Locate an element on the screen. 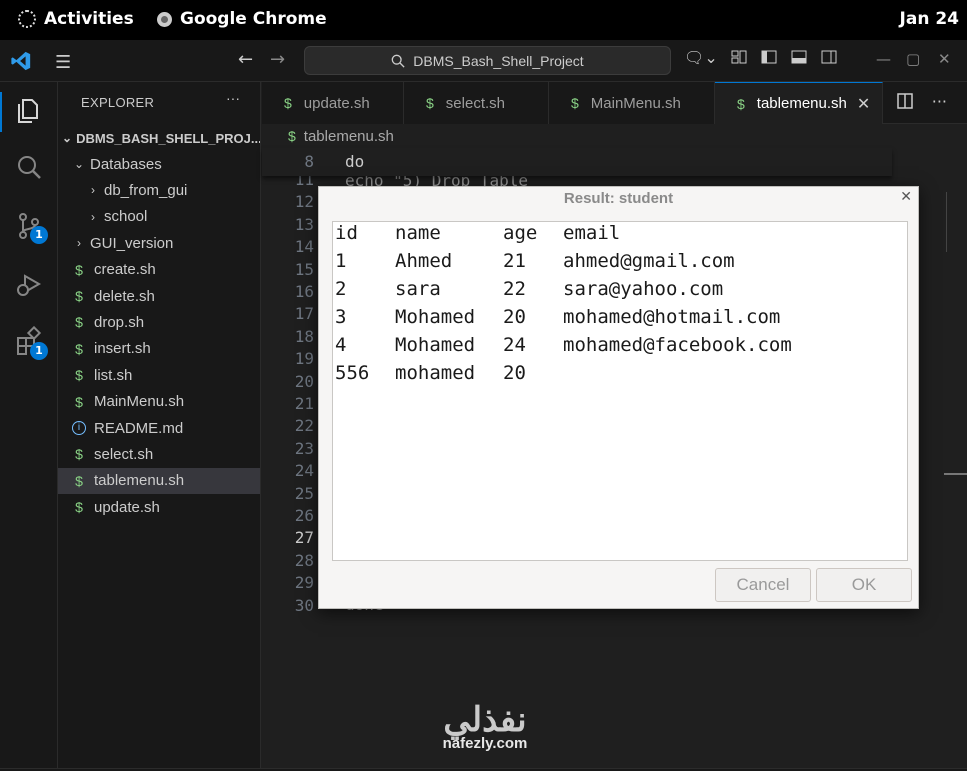 Image resolution: width=967 pixels, height=771 pixels. tab-label: select.sh is located at coordinates (475, 103).